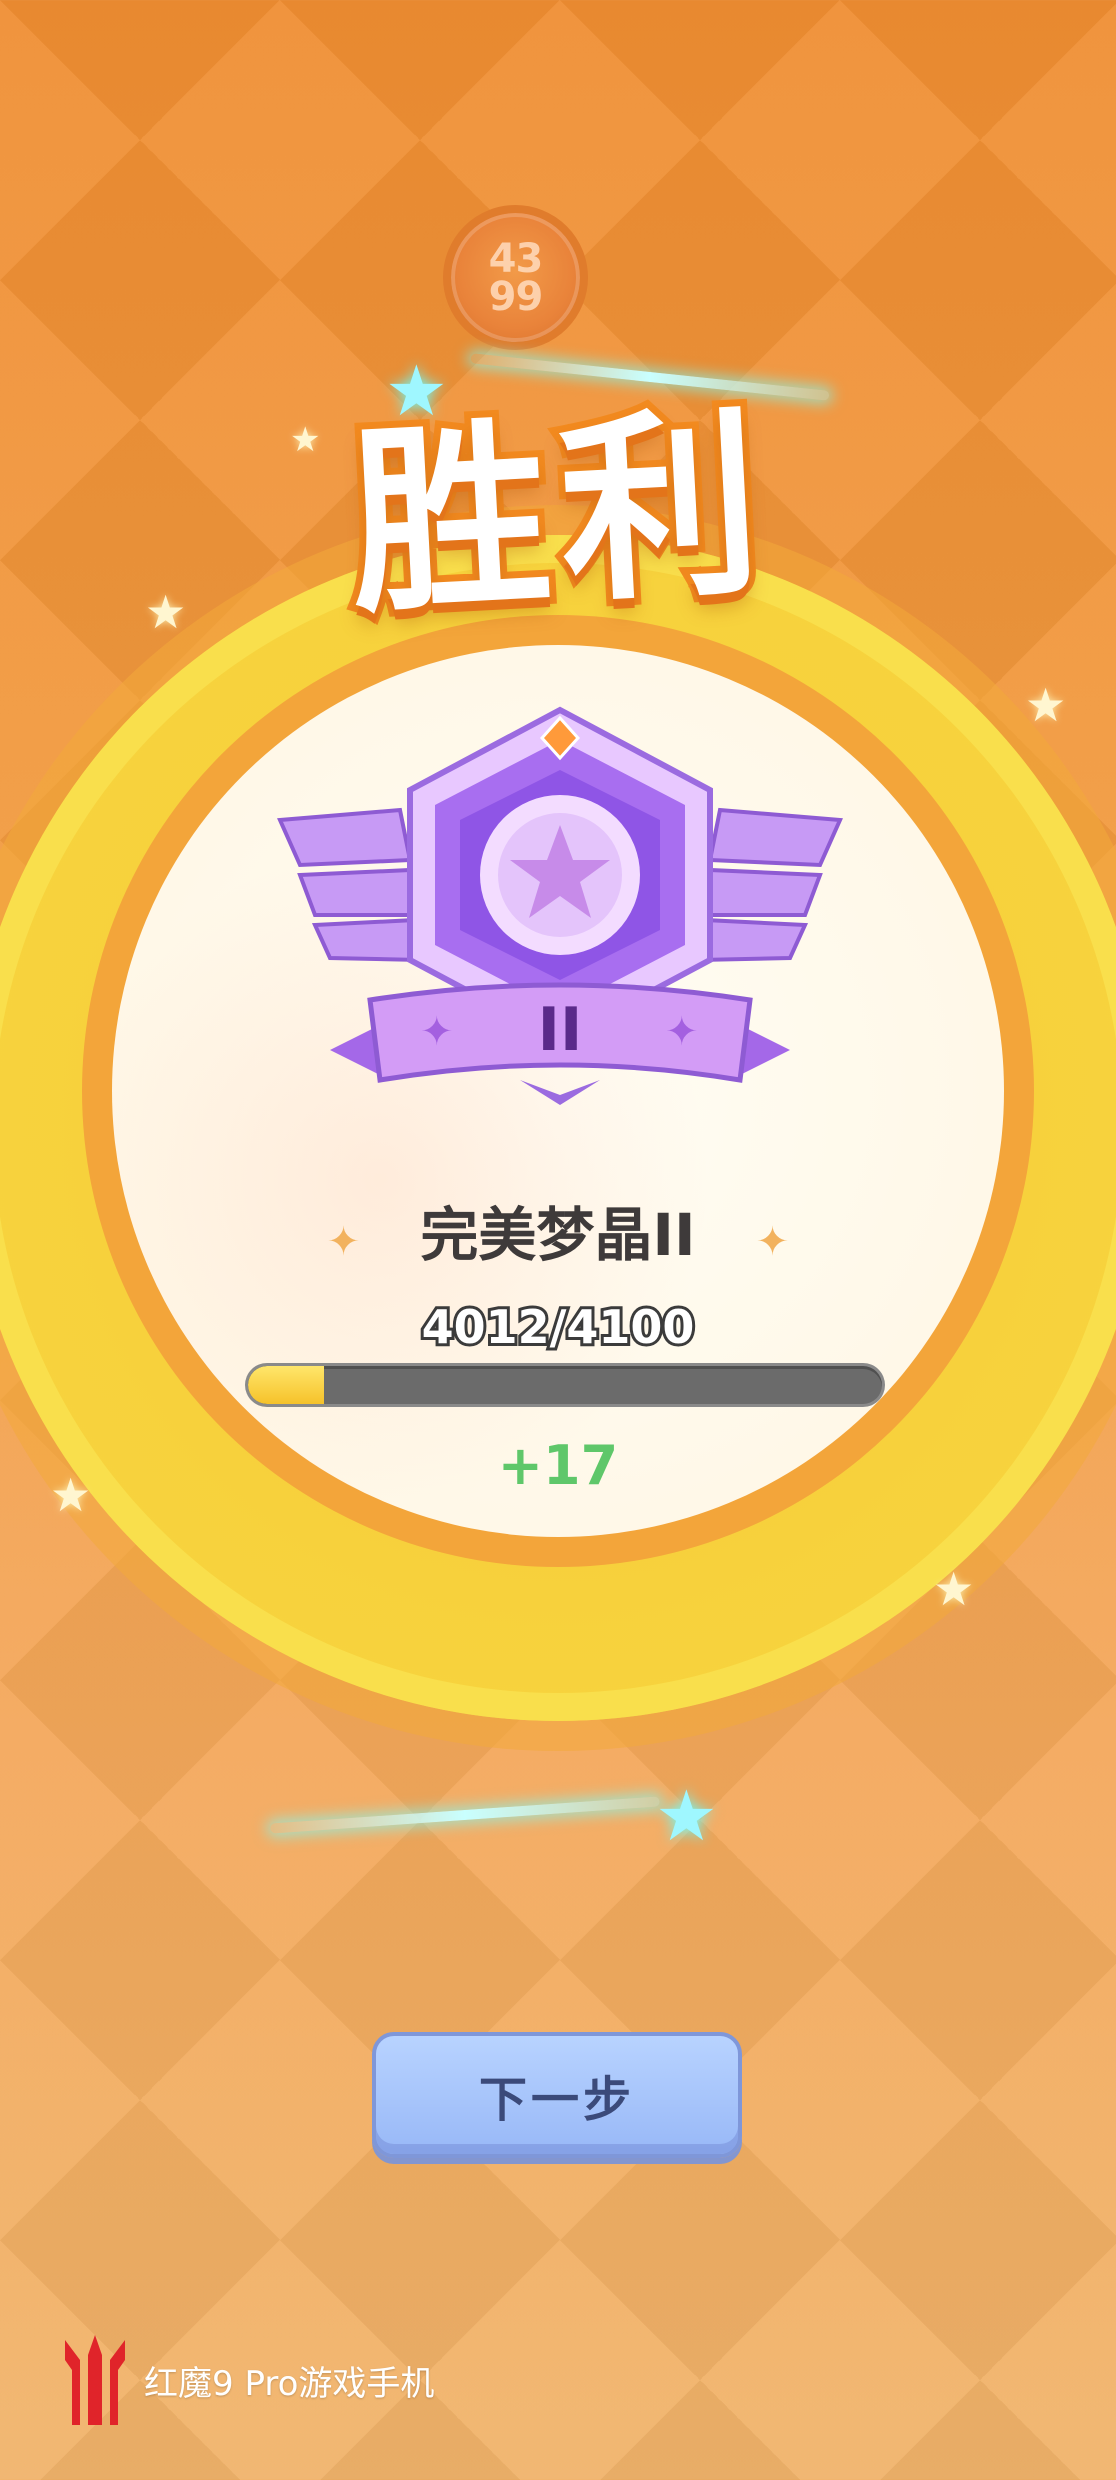 The image size is (1116, 2480). Describe the element at coordinates (560, 905) in the screenshot. I see `rank-badge-icon: ✦ ✦ II` at that location.